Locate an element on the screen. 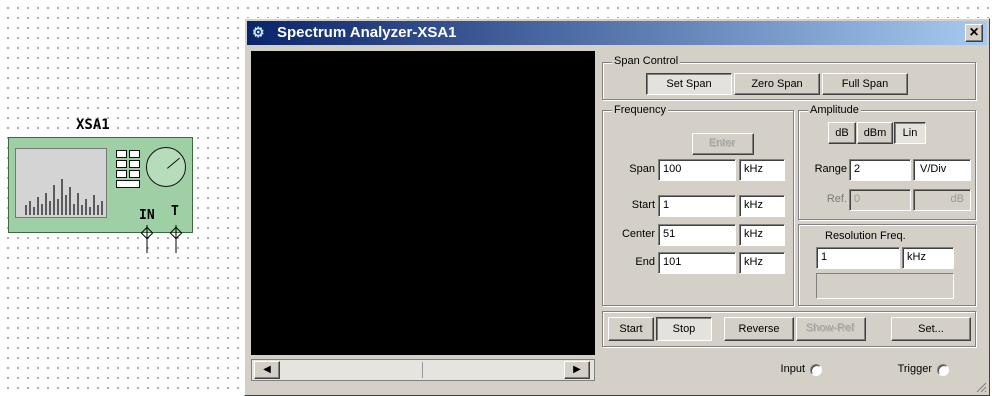  pin-trigger-label: T is located at coordinates (175, 211).